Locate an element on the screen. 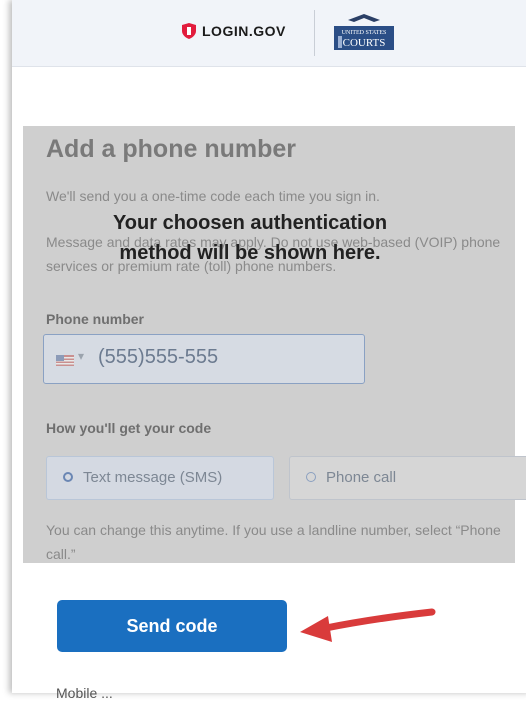 The image size is (526, 701). annotation-arrow-icon is located at coordinates (368, 625).